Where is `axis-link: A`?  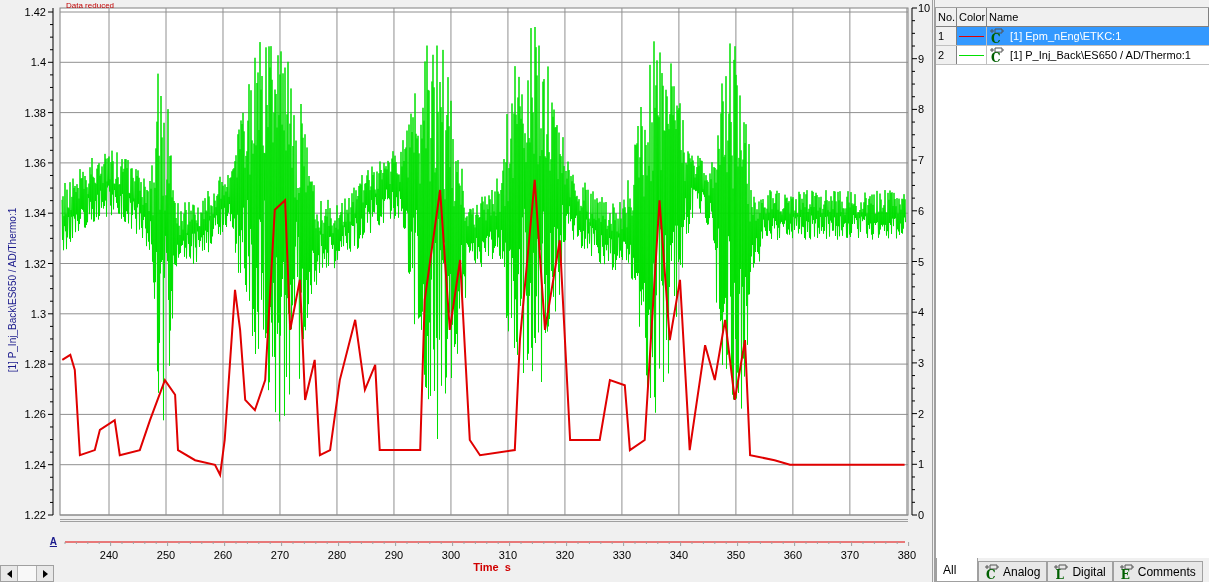
axis-link: A is located at coordinates (53, 541).